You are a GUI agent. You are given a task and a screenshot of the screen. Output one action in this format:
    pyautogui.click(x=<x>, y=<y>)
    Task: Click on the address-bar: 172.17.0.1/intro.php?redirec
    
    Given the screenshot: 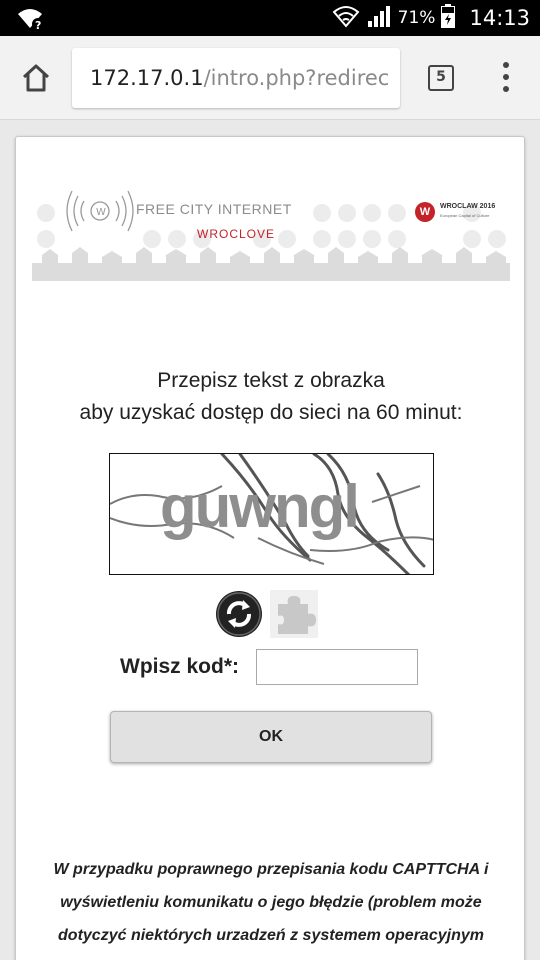 What is the action you would take?
    pyautogui.click(x=236, y=78)
    